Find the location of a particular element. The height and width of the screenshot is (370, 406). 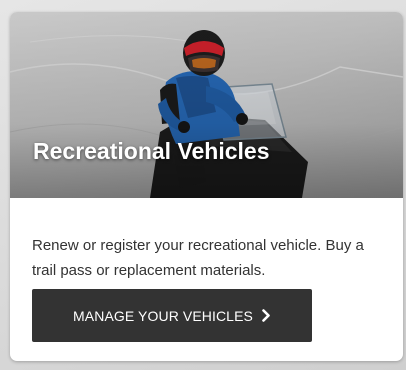

button-label: MANAGE YOUR VEHICLES is located at coordinates (163, 315).